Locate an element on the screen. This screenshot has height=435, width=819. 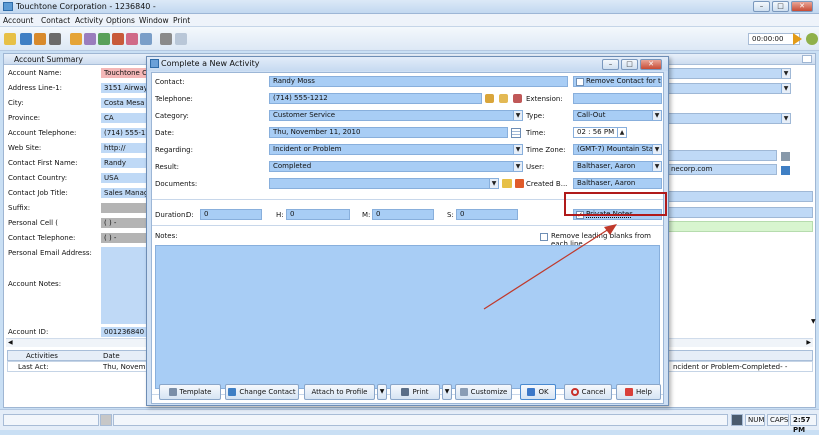
arrow-head is located at coordinates (610, 229).